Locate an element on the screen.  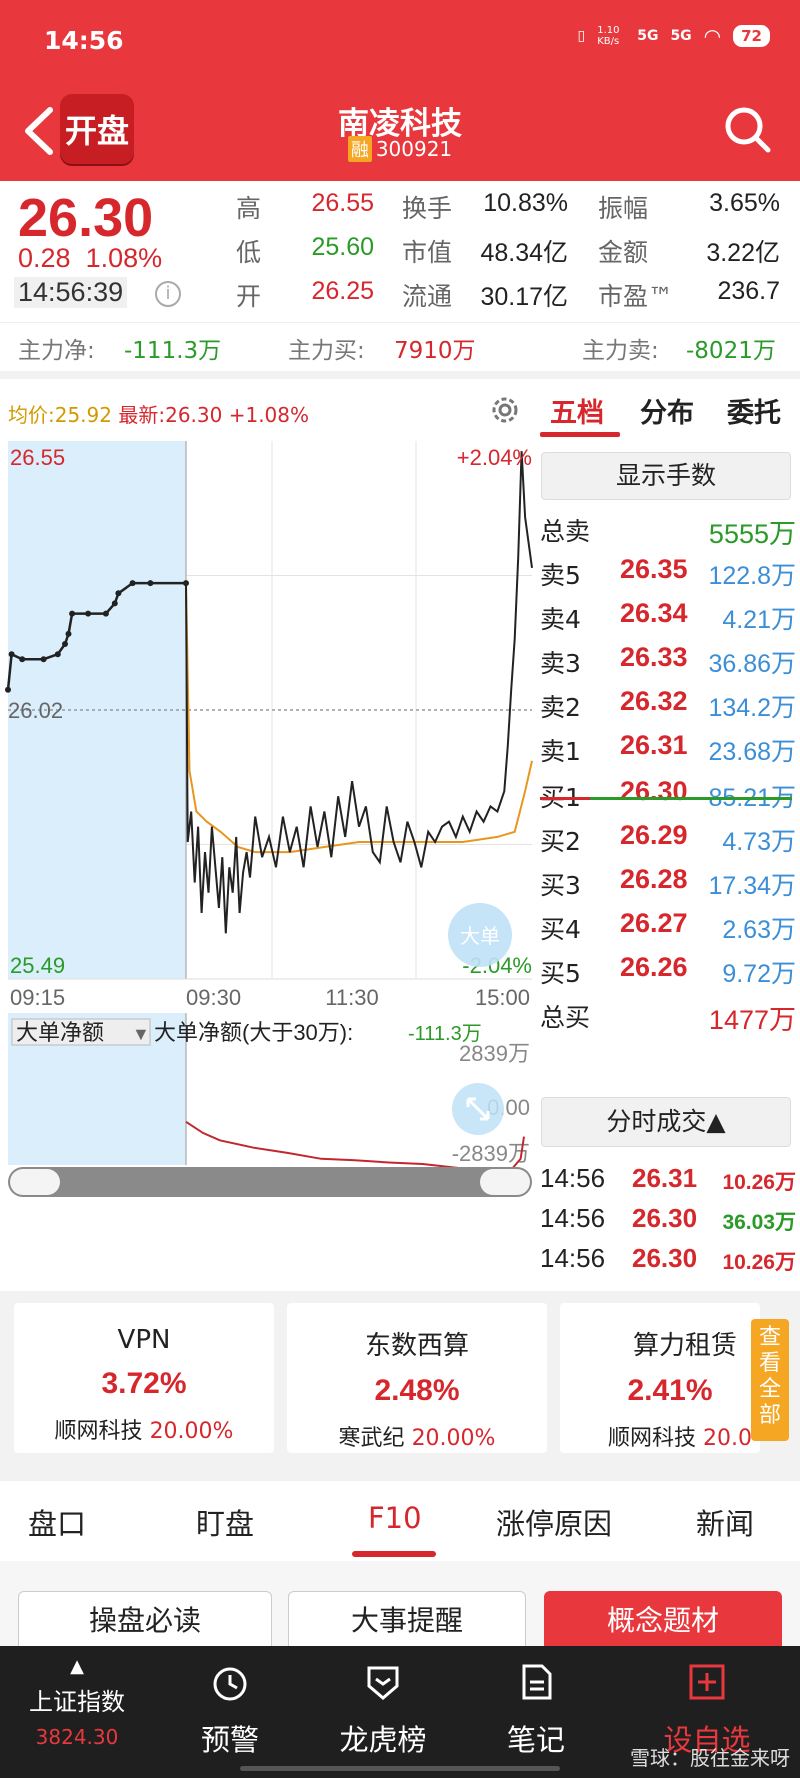
signal-1: 5G is located at coordinates (648, 36).